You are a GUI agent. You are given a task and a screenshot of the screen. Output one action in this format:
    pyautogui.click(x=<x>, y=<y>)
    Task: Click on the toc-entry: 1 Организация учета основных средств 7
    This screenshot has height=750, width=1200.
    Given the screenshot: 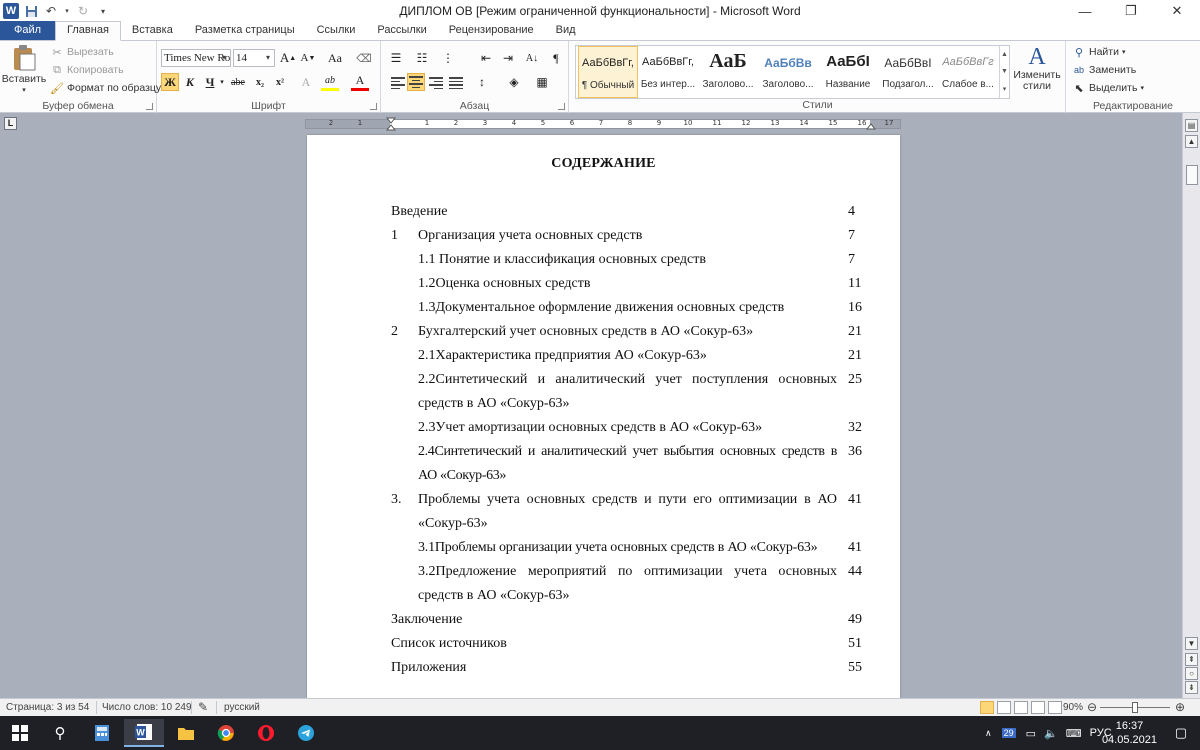 What is the action you would take?
    pyautogui.click(x=627, y=236)
    